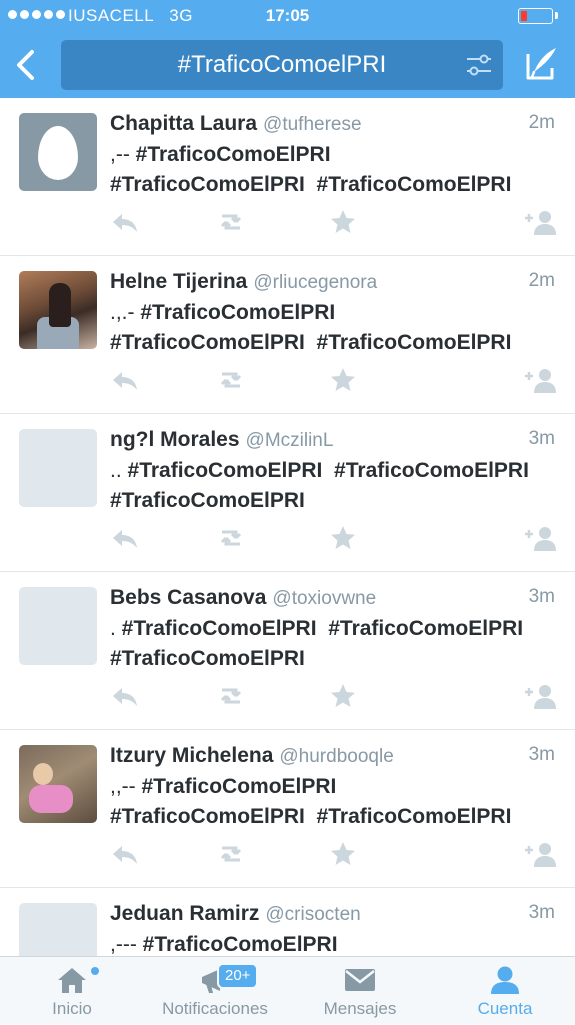  Describe the element at coordinates (188, 597) in the screenshot. I see `user-name: Bebs Casanova` at that location.